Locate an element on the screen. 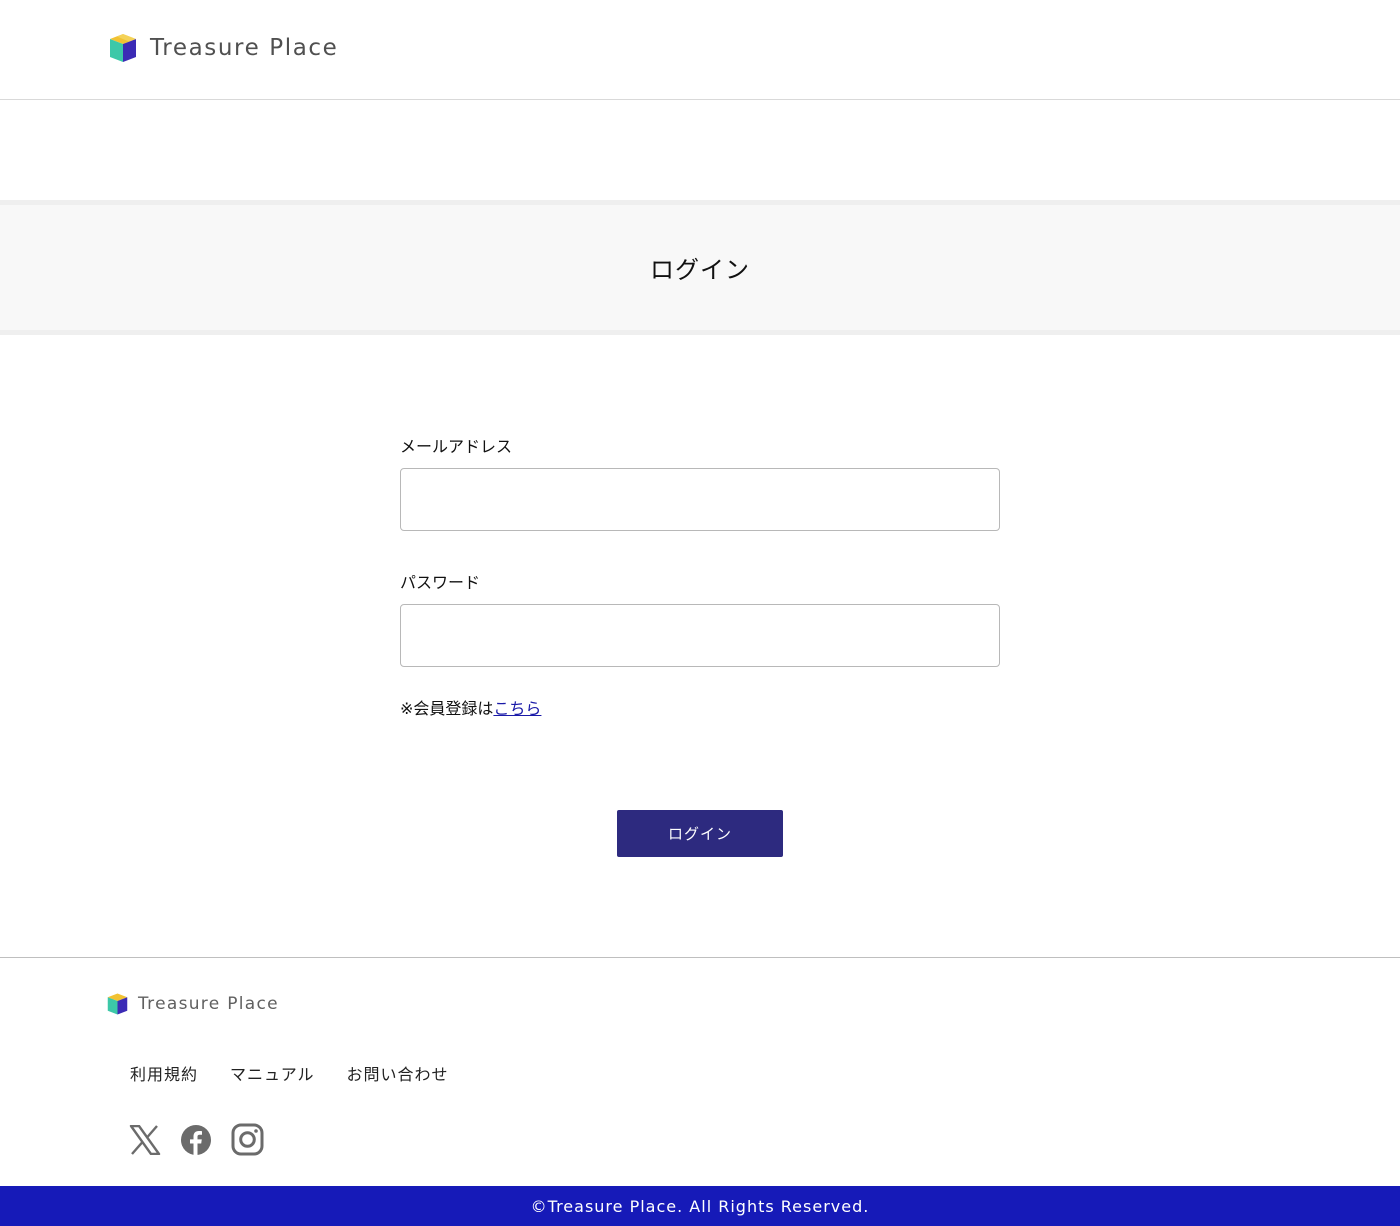 This screenshot has height=1226, width=1400. password-field-group: パスワード is located at coordinates (700, 619).